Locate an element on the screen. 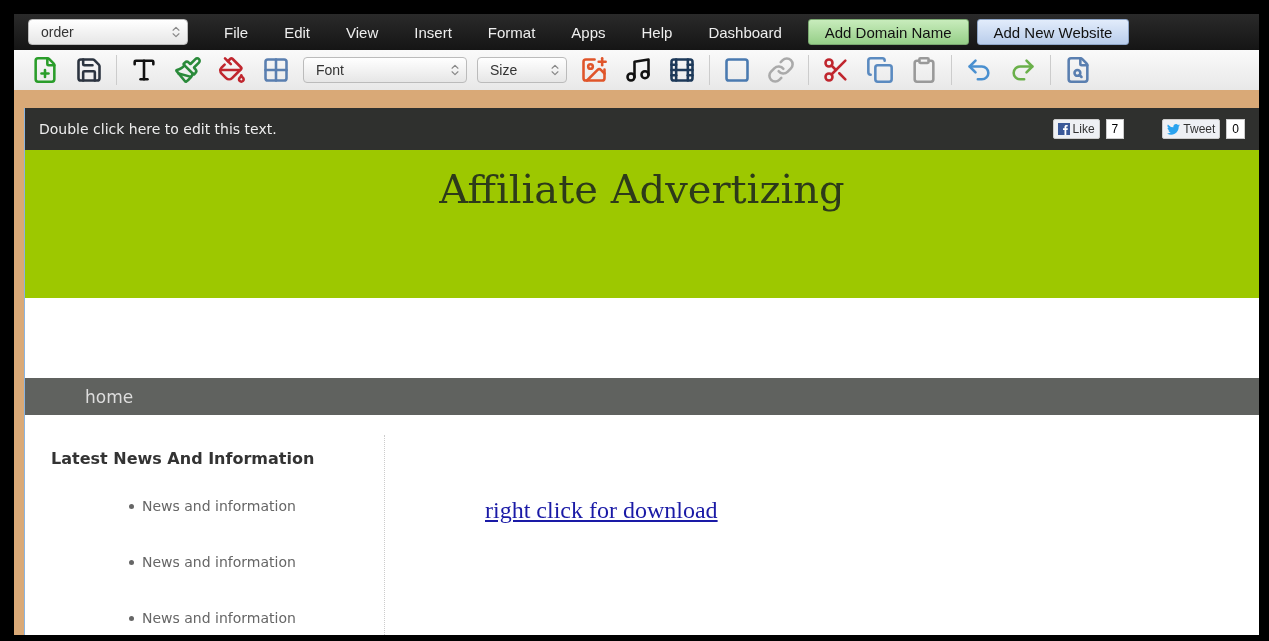 The image size is (1269, 641). paint-bucket-icon is located at coordinates (232, 70).